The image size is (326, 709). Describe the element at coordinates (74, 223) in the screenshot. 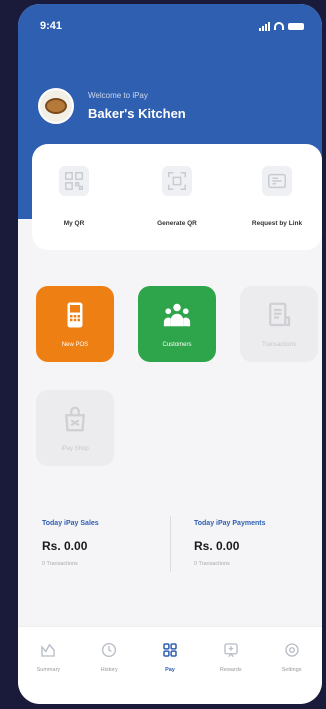

I see `my-qr-label: My QR` at that location.